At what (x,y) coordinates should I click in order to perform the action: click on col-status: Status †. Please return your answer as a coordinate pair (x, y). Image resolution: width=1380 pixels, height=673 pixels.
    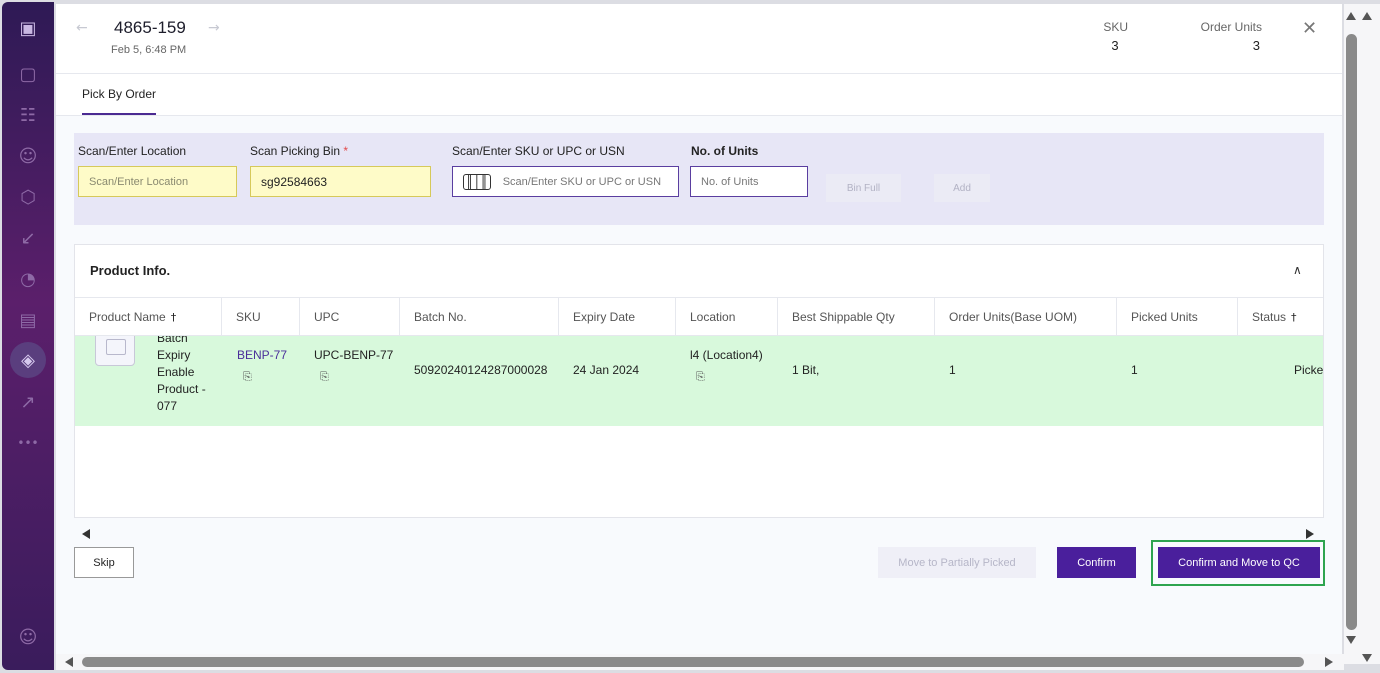
    Looking at the image, I should click on (1281, 317).